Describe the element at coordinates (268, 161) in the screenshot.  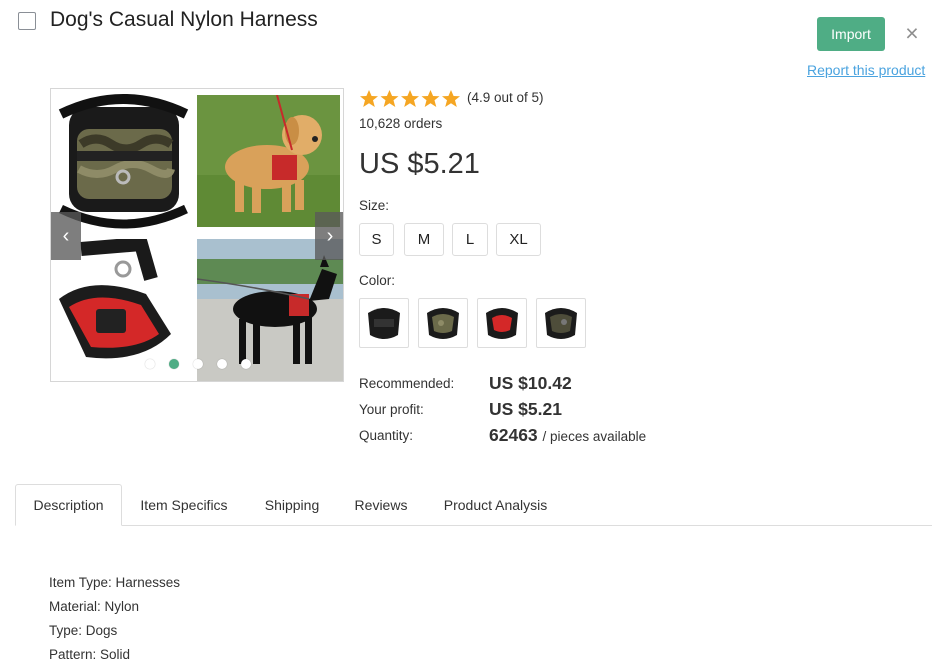
I see `product-image-puppy` at that location.